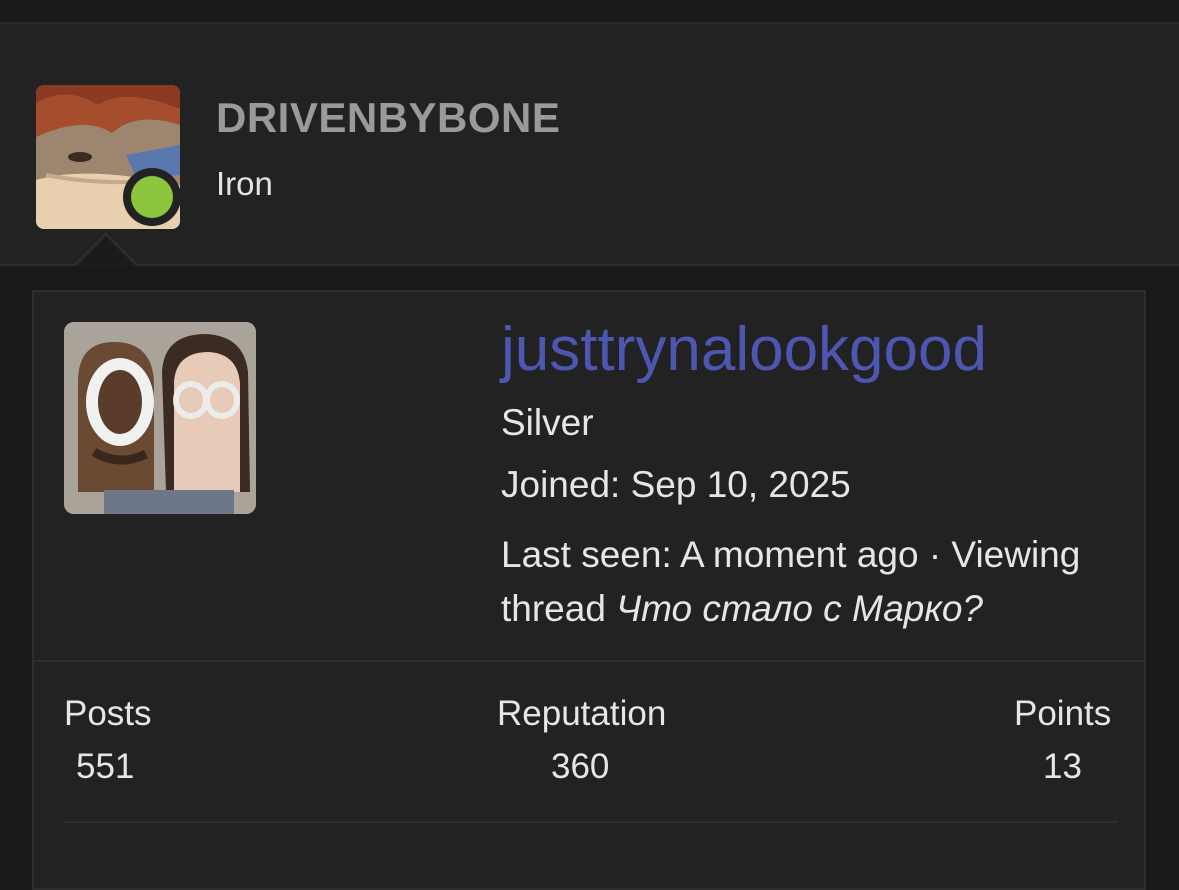  I want to click on points-value: 13, so click(1062, 767).